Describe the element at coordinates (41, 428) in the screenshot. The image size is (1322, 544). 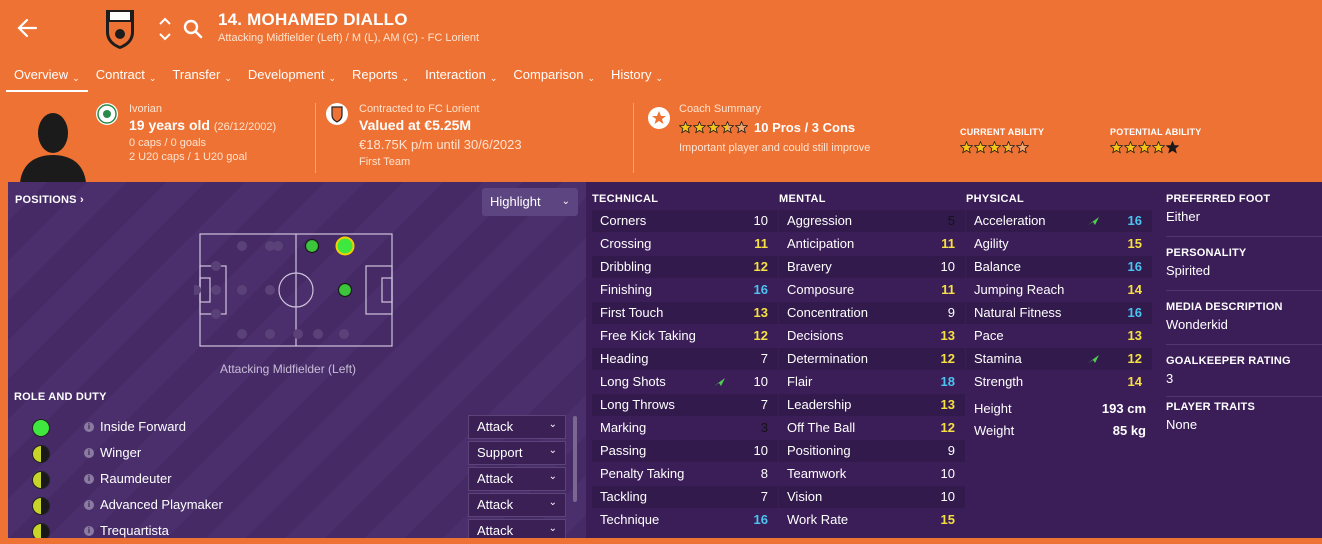
I see `role-rating-full-icon` at that location.